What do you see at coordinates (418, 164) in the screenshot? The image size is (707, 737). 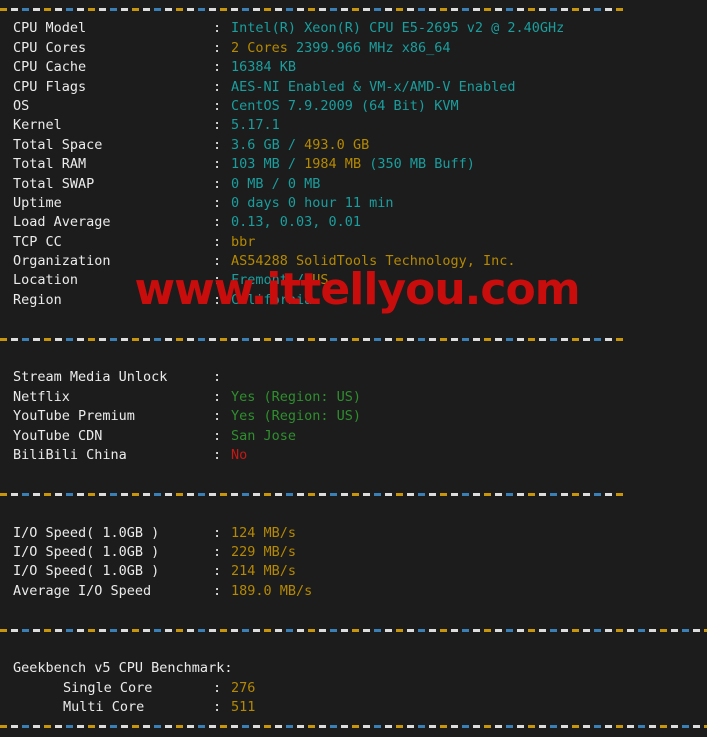 I see `value-segment: (350 MB Buff)` at bounding box center [418, 164].